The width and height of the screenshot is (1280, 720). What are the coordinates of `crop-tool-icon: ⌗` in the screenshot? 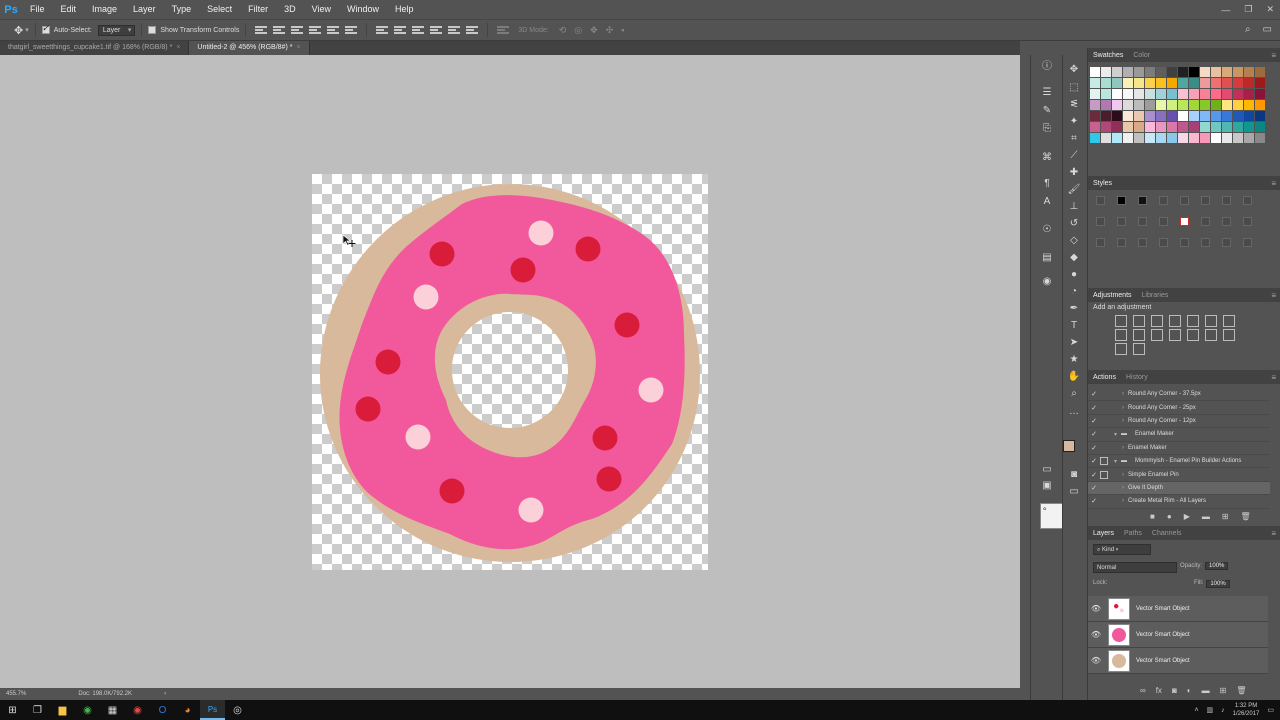 It's located at (1074, 138).